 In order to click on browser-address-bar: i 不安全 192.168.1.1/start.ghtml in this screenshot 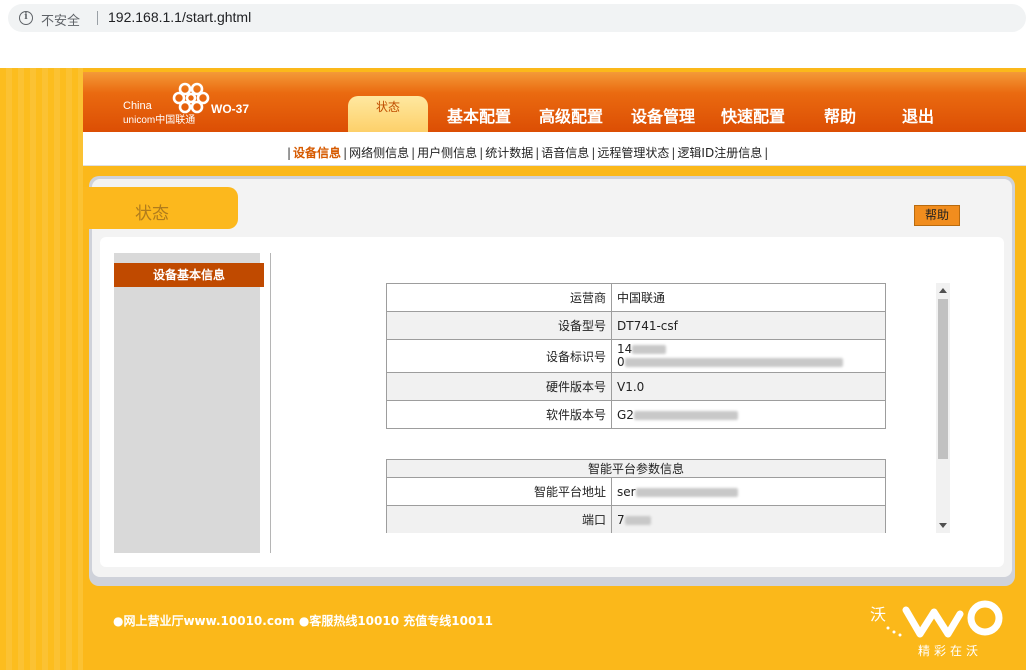, I will do `click(513, 19)`.